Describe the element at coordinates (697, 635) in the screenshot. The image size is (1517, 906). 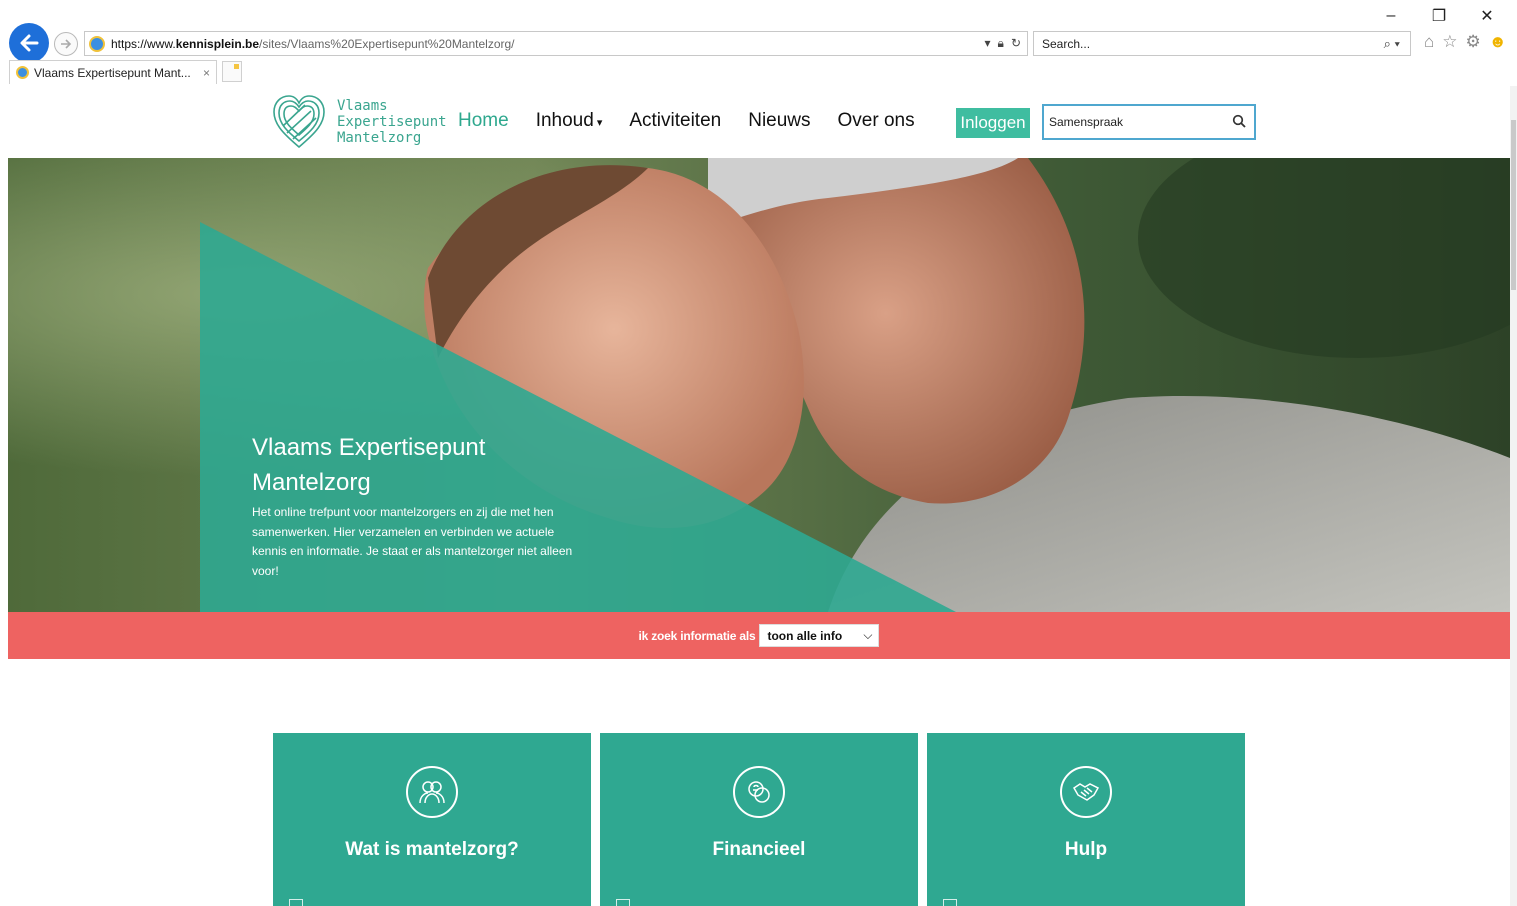
I see `filter-label: ik zoek informatie als` at that location.